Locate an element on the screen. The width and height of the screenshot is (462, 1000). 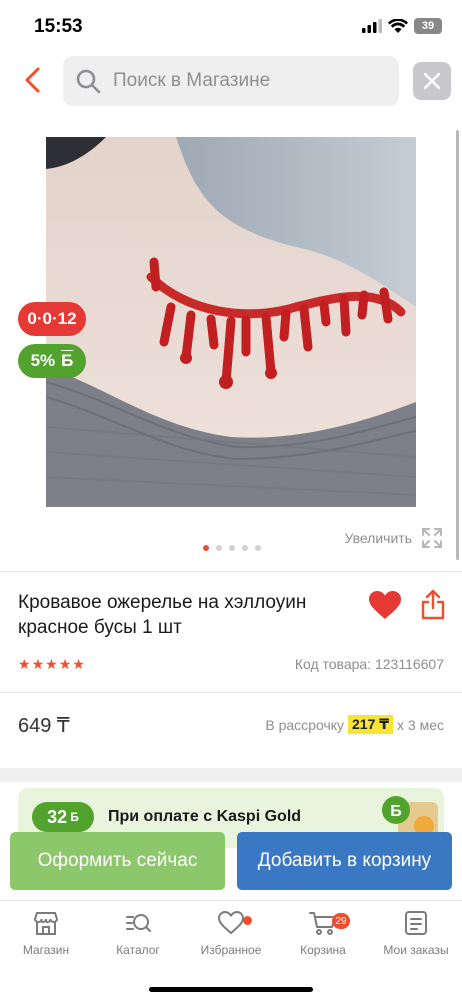
status-bar: 15:53 39 is located at coordinates (231, 27).